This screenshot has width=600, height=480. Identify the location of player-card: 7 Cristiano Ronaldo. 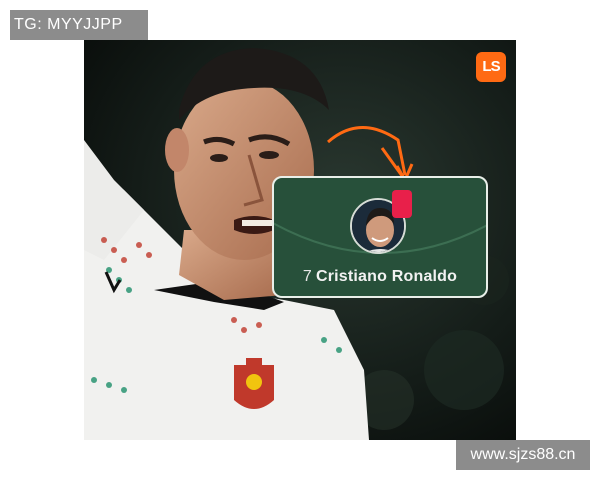
(380, 237).